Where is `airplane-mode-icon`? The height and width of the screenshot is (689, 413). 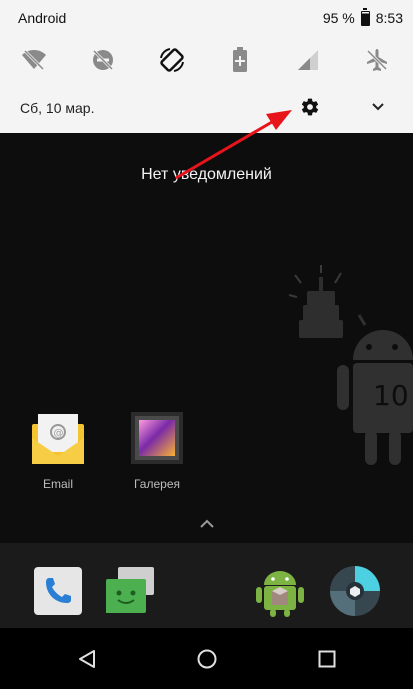
airplane-mode-icon is located at coordinates (377, 60).